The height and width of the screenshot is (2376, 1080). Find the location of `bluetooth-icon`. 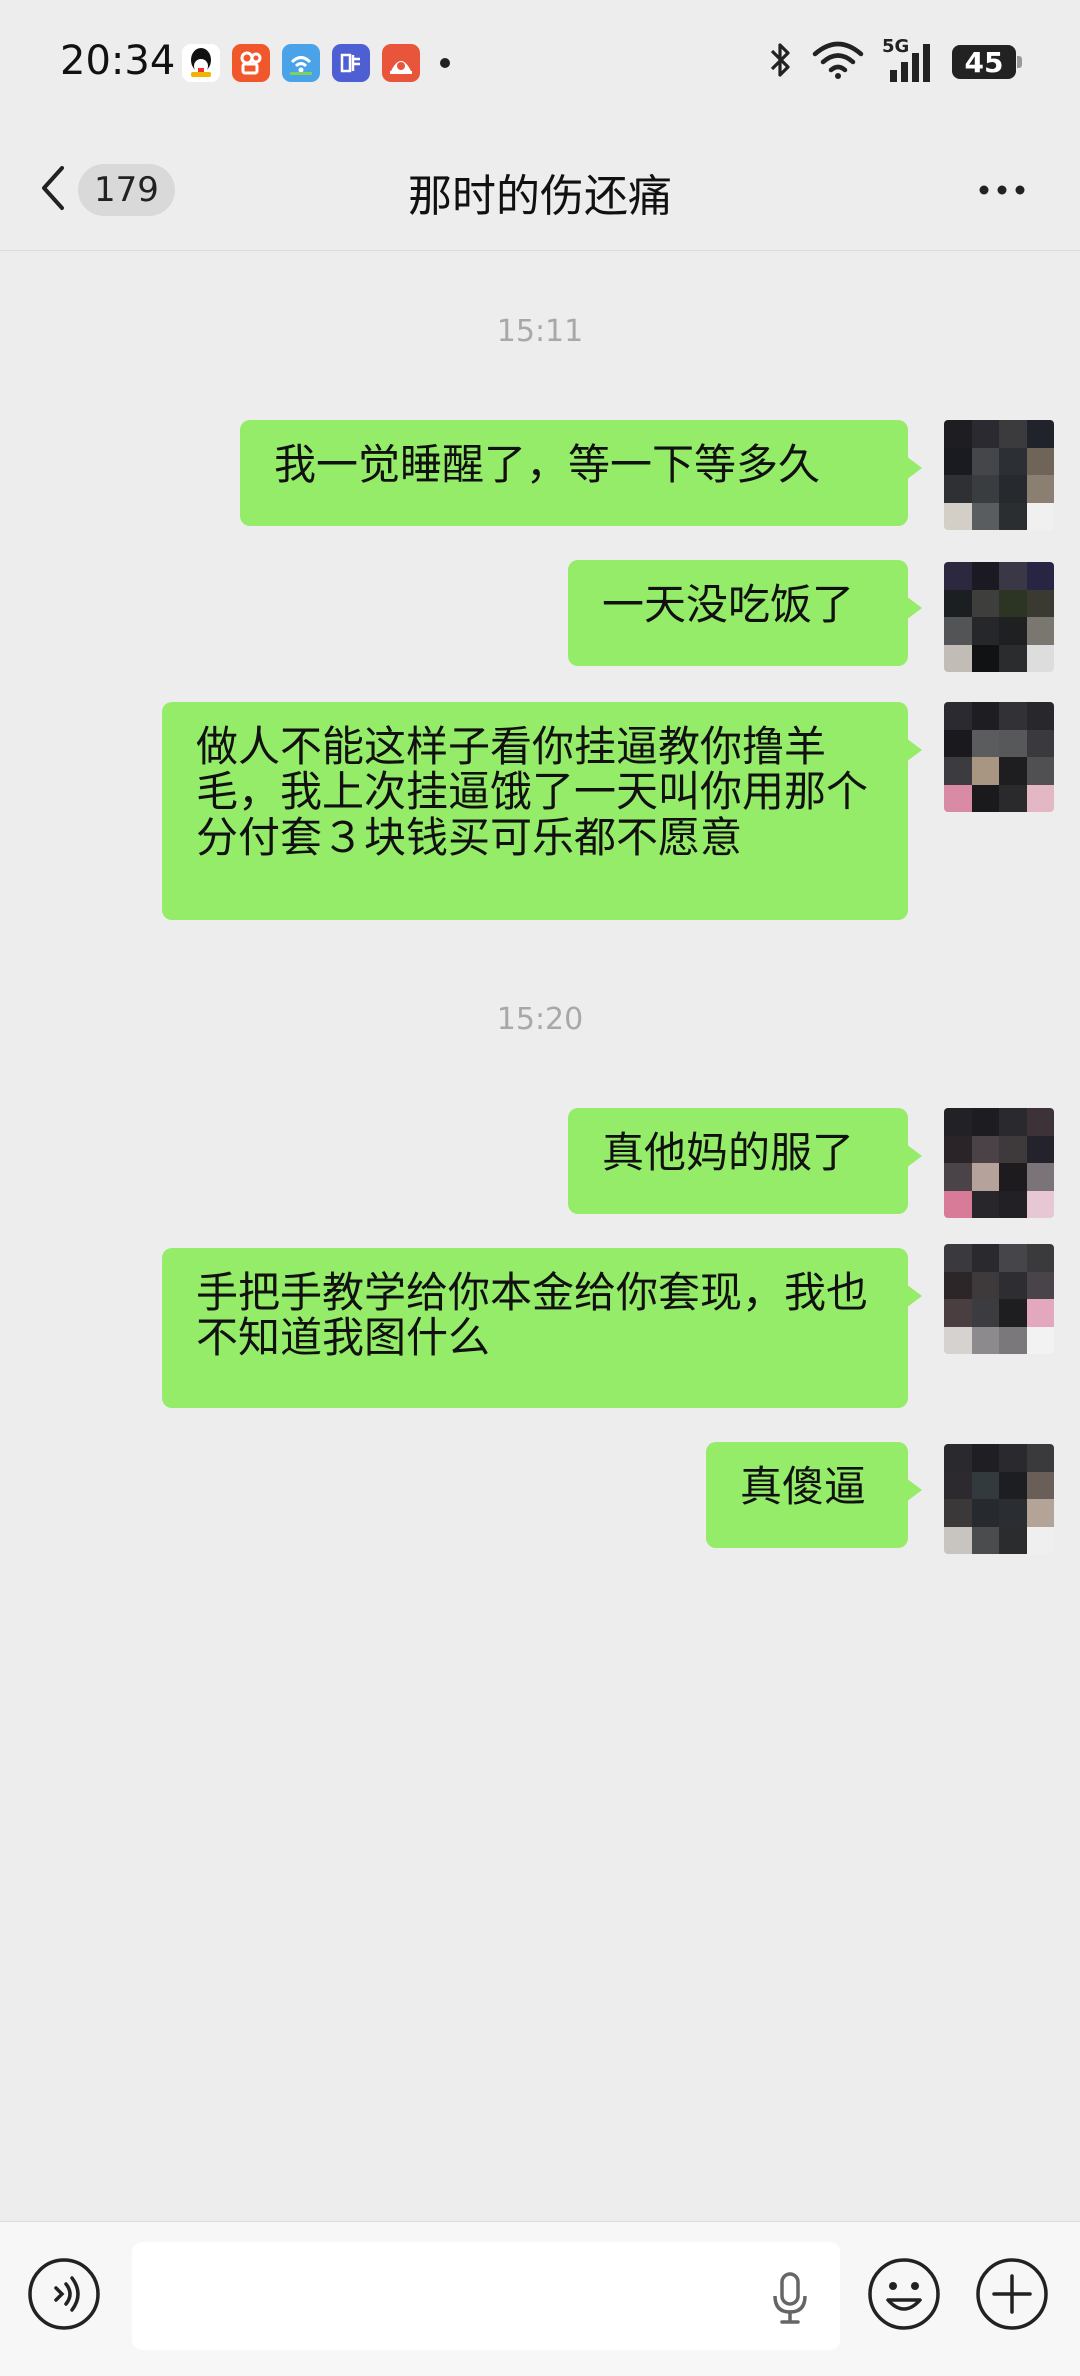

bluetooth-icon is located at coordinates (781, 62).